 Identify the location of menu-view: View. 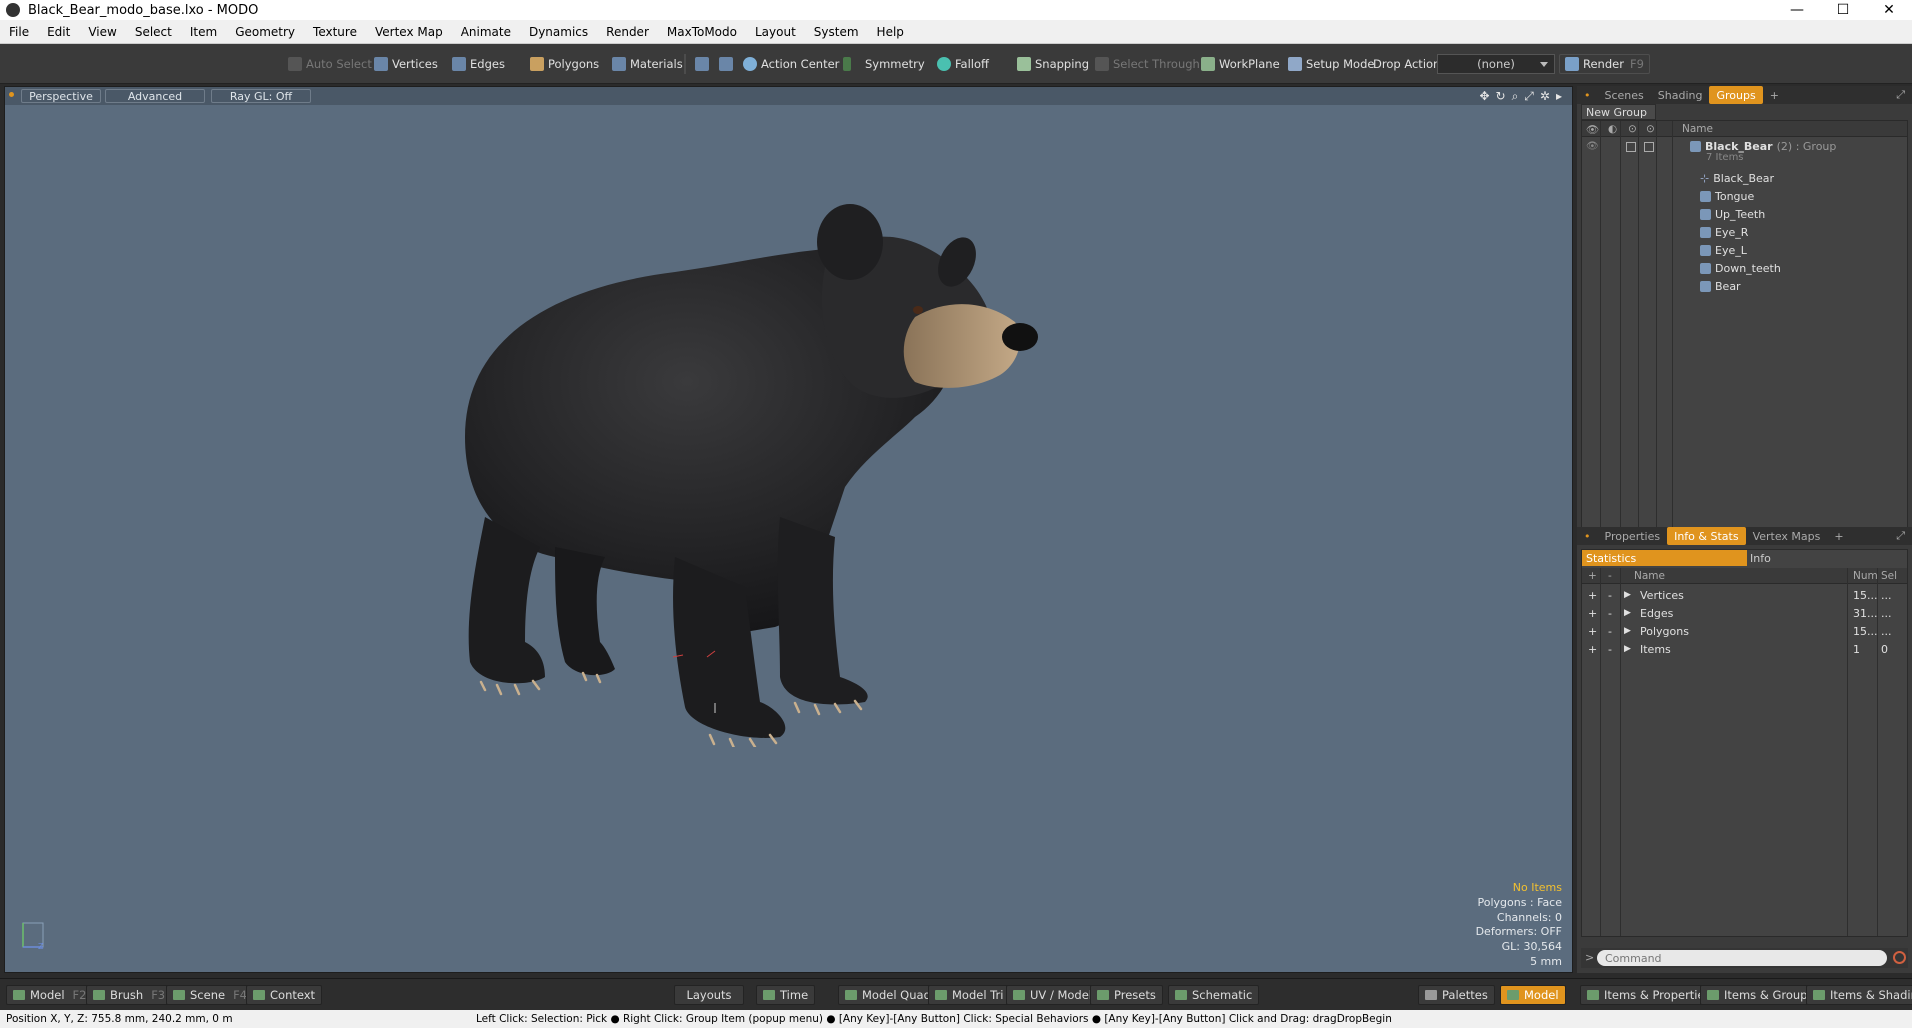
(102, 32).